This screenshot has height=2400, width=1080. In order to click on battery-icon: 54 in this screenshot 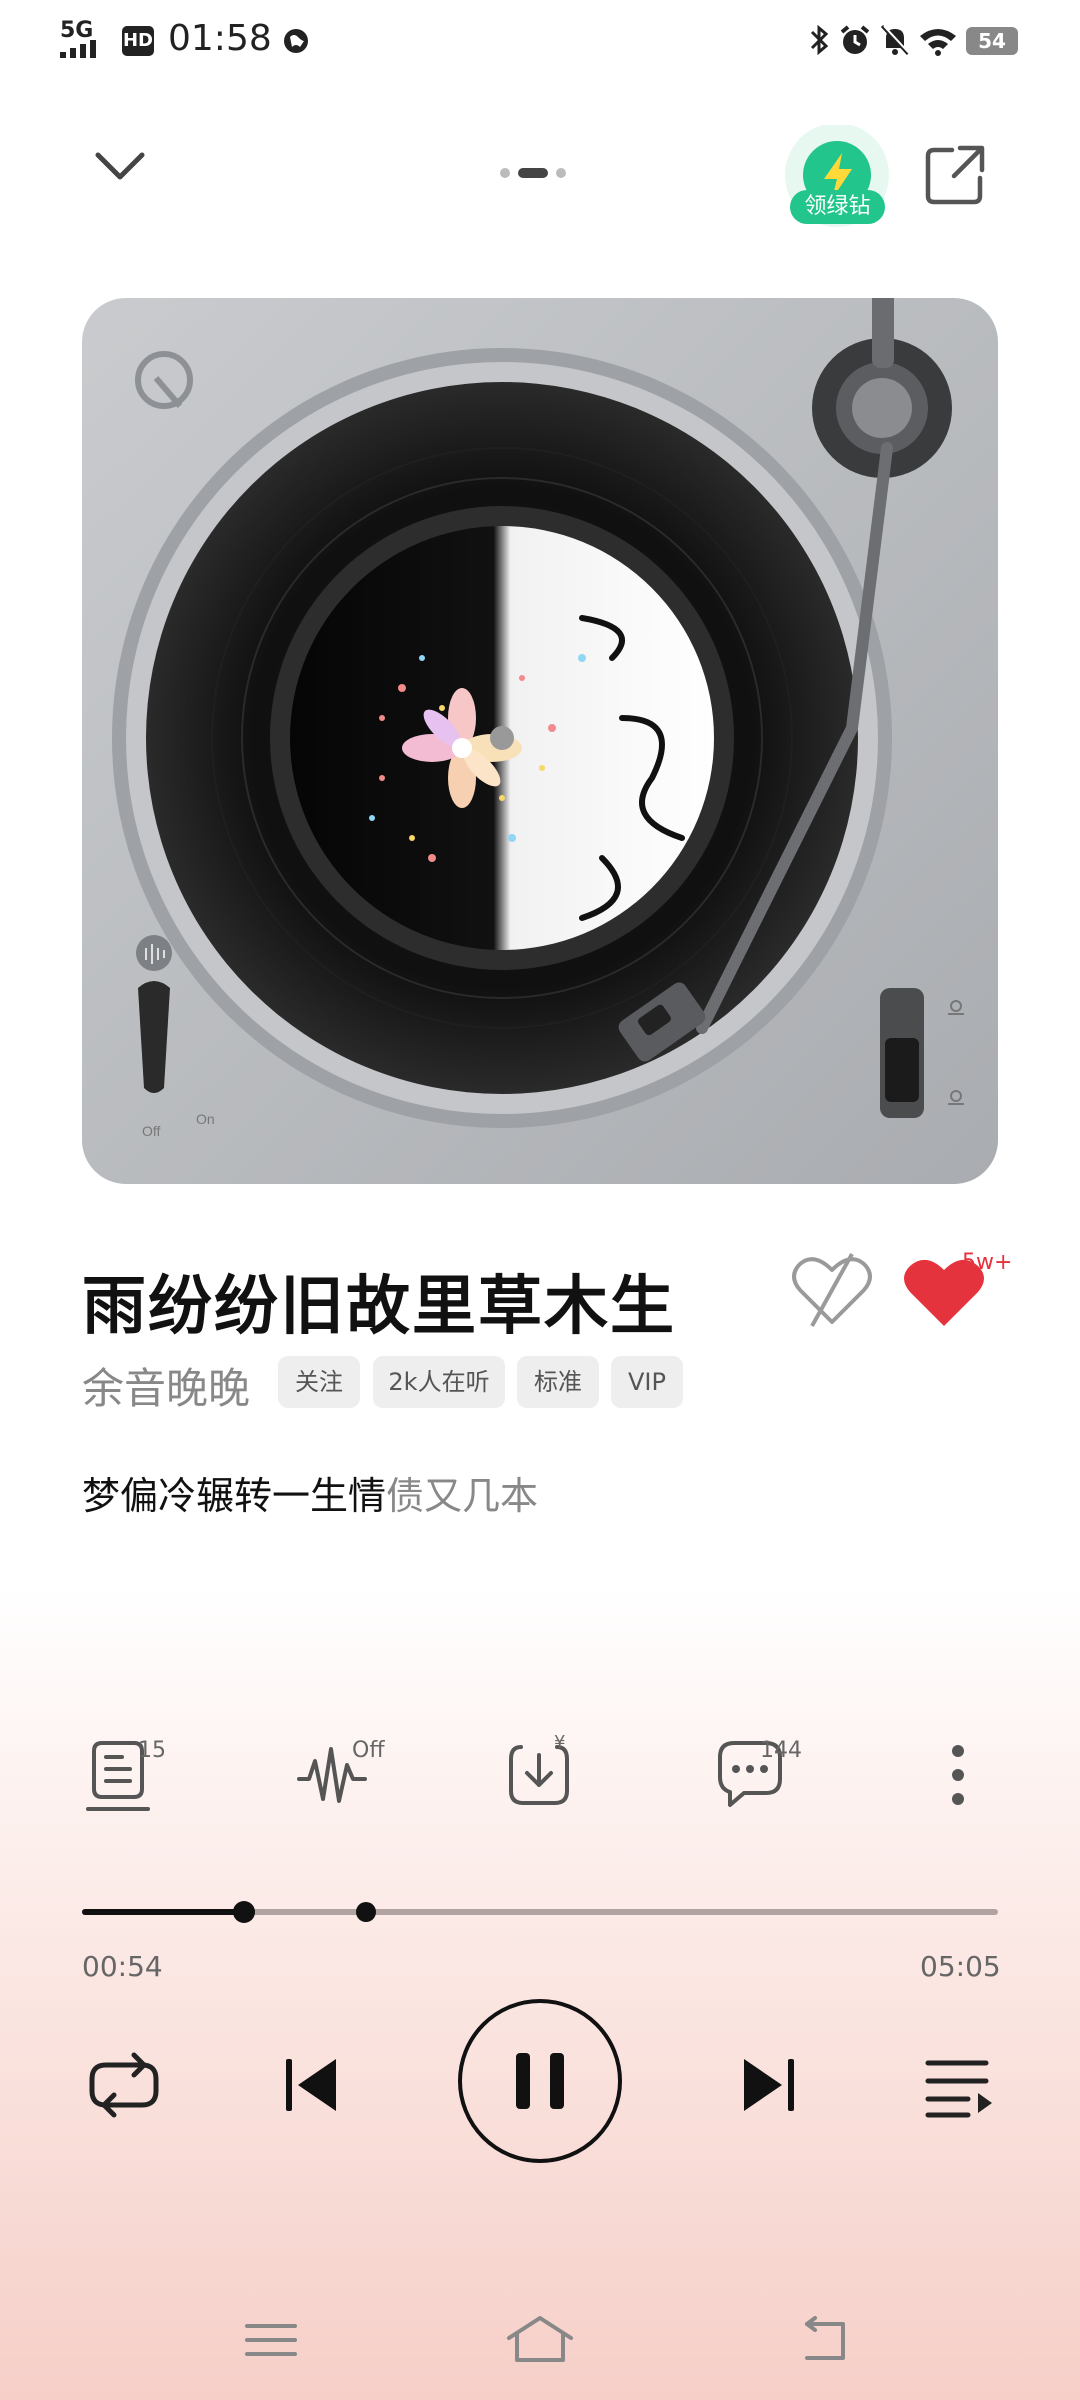, I will do `click(992, 41)`.